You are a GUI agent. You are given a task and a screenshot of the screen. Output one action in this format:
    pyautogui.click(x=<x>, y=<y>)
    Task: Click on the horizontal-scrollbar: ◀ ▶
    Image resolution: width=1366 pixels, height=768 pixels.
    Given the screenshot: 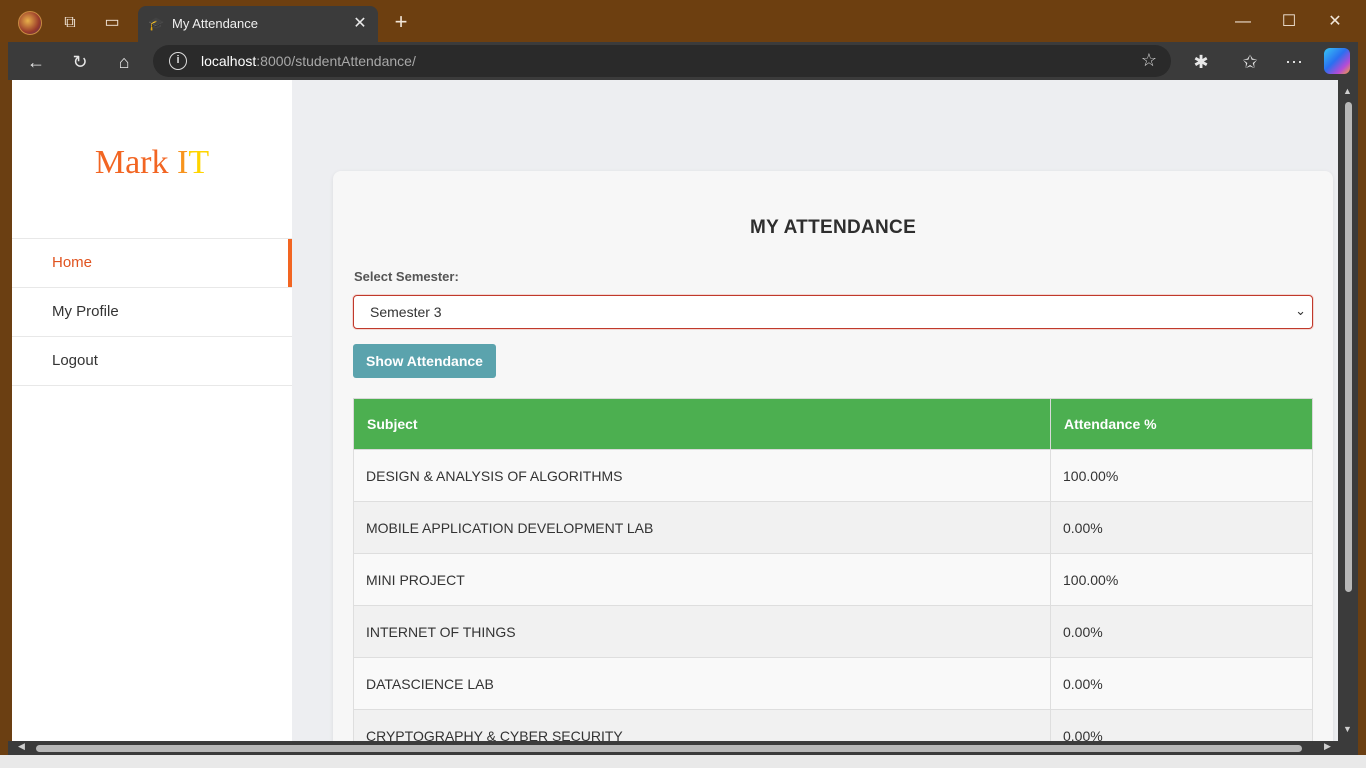 What is the action you would take?
    pyautogui.click(x=683, y=748)
    